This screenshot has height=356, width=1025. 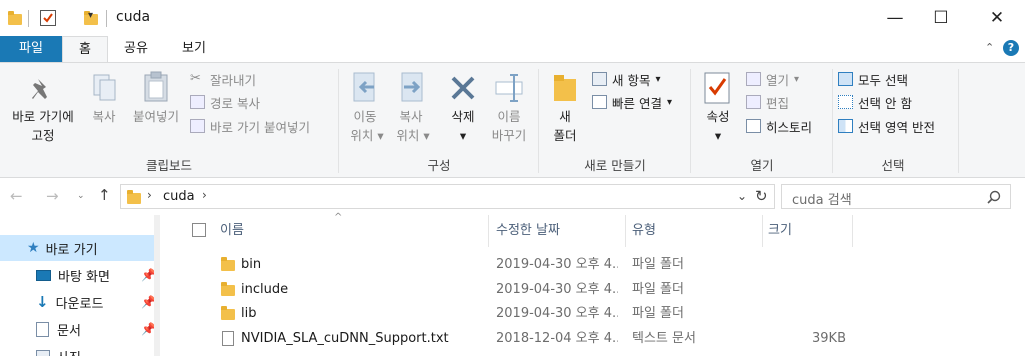 I want to click on select-all-button: 모두 선택, so click(x=873, y=79).